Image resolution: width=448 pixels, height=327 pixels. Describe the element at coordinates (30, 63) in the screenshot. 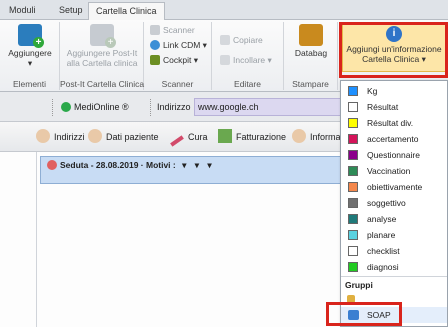

I see `dropdown-arrow-icon: ▾` at that location.